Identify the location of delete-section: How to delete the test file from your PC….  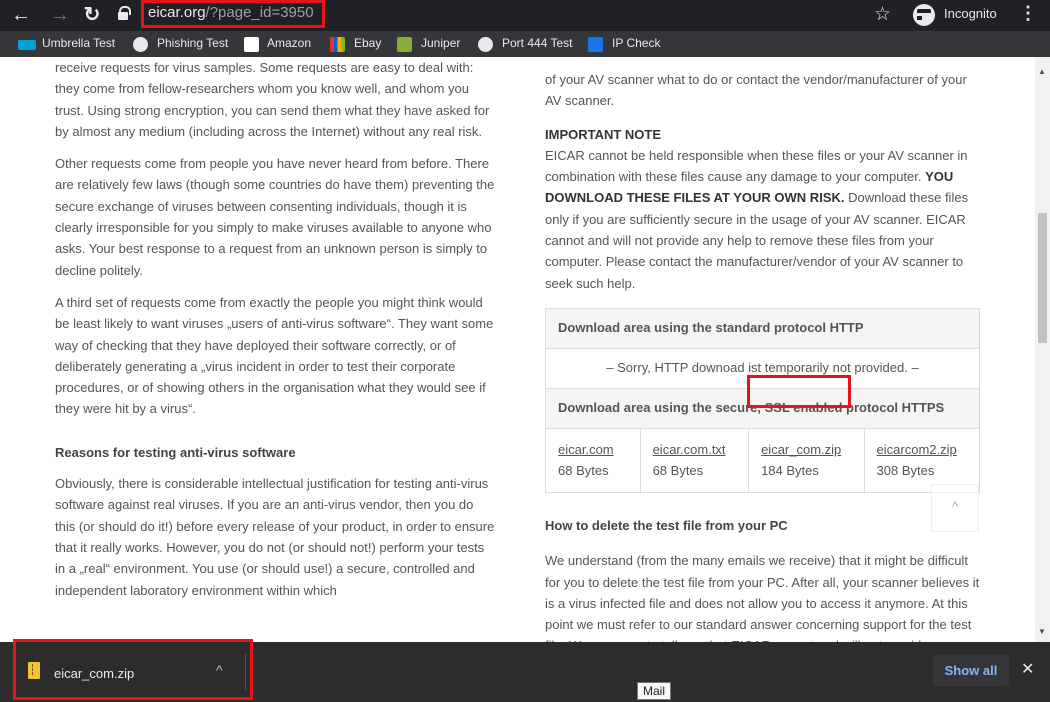
(765, 578).